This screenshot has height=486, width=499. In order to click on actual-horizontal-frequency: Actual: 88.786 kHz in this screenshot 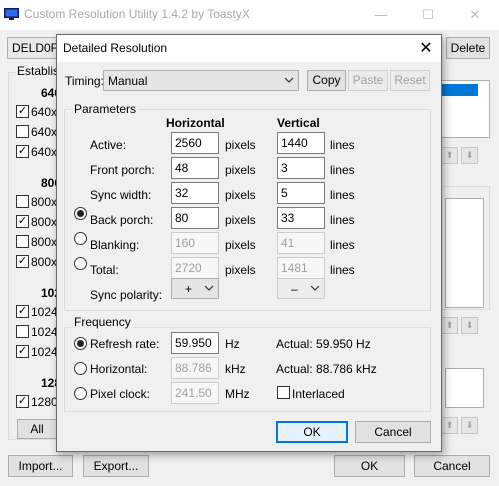, I will do `click(326, 369)`.